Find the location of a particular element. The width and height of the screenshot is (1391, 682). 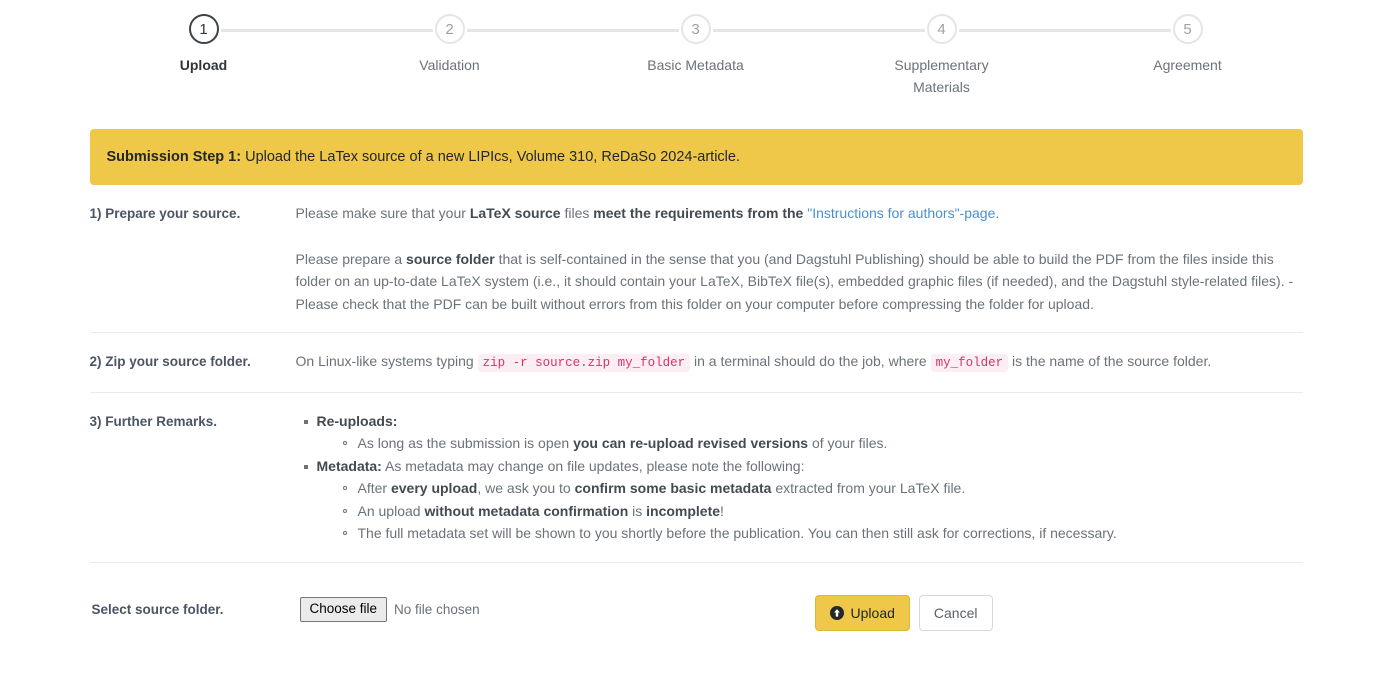

prepare-p2-bold-source-folder: source folder is located at coordinates (450, 258).